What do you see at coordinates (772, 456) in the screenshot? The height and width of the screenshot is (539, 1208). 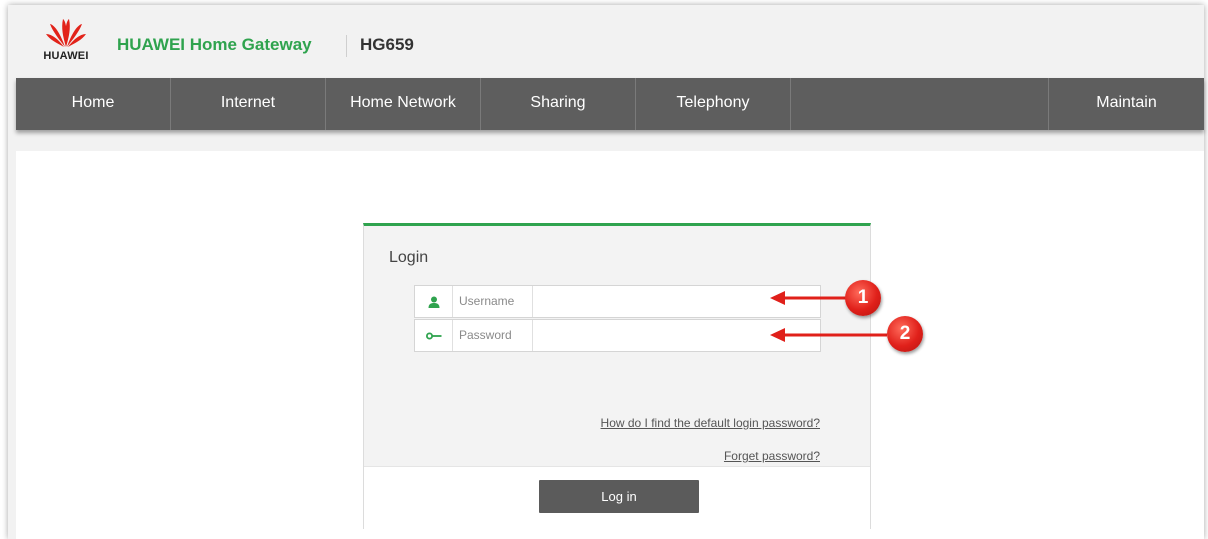 I see `forget-password-link: Forget password?` at bounding box center [772, 456].